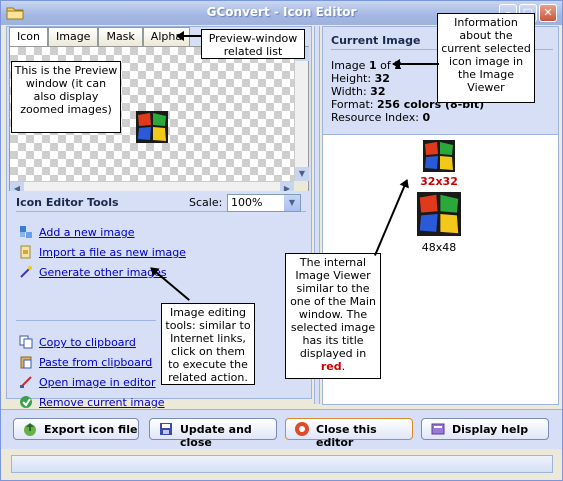  What do you see at coordinates (548, 13) in the screenshot?
I see `close-window-button: ✕` at bounding box center [548, 13].